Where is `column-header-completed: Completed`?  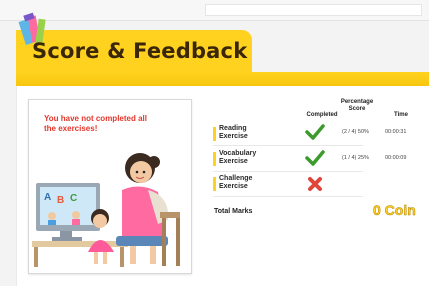
column-header-completed: Completed is located at coordinates (322, 115).